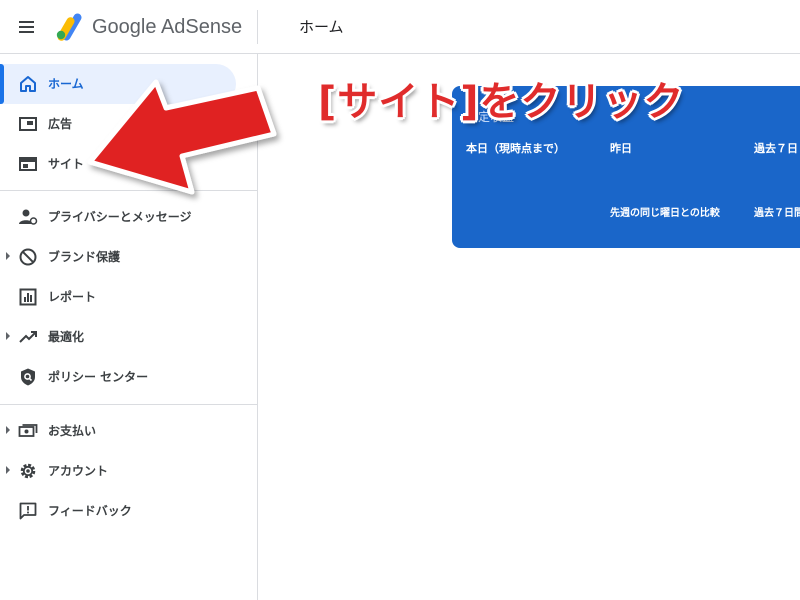 Image resolution: width=800 pixels, height=600 pixels. Describe the element at coordinates (28, 471) in the screenshot. I see `gear-icon` at that location.